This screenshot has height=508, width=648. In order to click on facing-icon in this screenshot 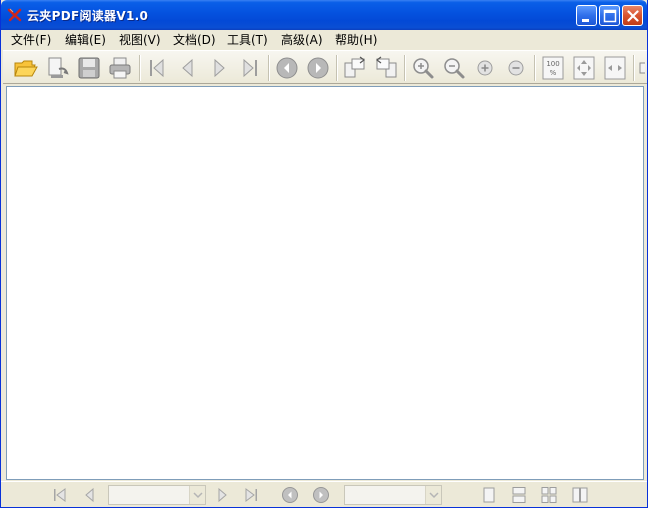, I will do `click(549, 495)`.